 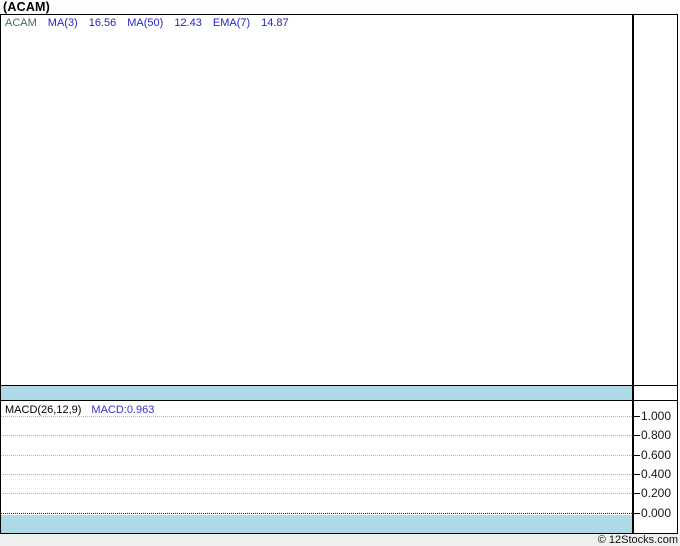 I want to click on legend-ticker: ACAM, so click(x=21, y=23).